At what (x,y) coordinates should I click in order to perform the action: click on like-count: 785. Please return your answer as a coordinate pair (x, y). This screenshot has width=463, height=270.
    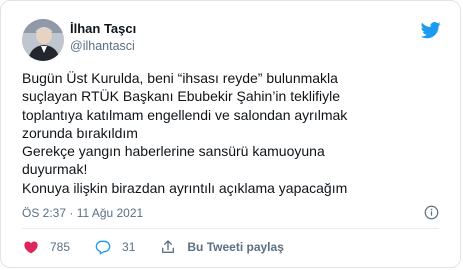
    Looking at the image, I should click on (60, 247).